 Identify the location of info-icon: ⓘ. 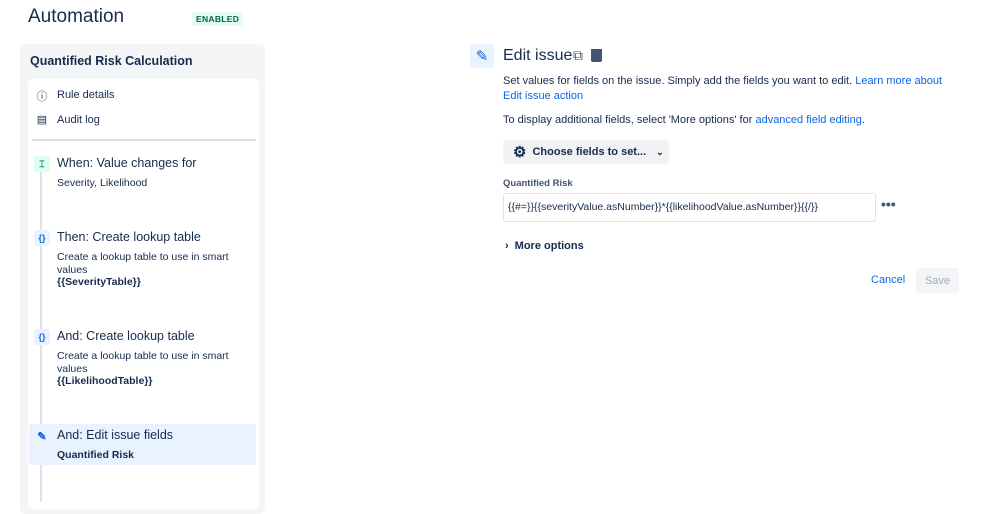
(42, 97).